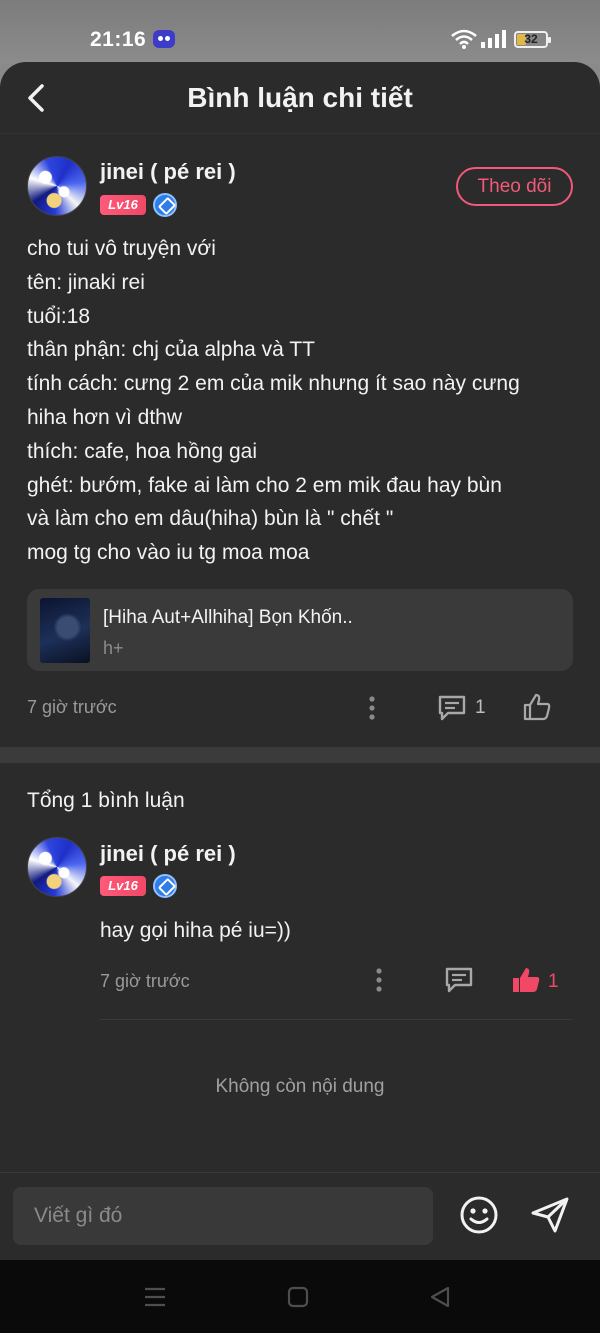 Image resolution: width=600 pixels, height=1333 pixels. I want to click on reply-liked-icon, so click(526, 980).